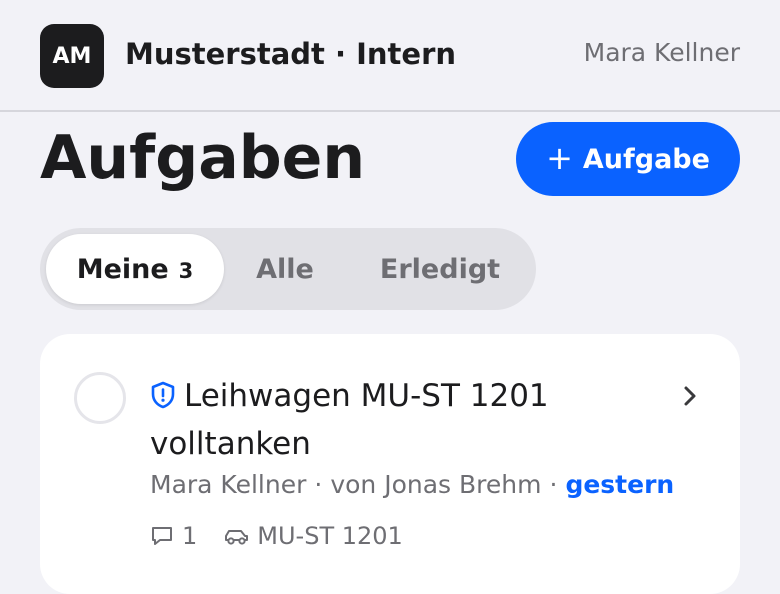  What do you see at coordinates (203, 158) in the screenshot?
I see `page-title: Aufgaben` at bounding box center [203, 158].